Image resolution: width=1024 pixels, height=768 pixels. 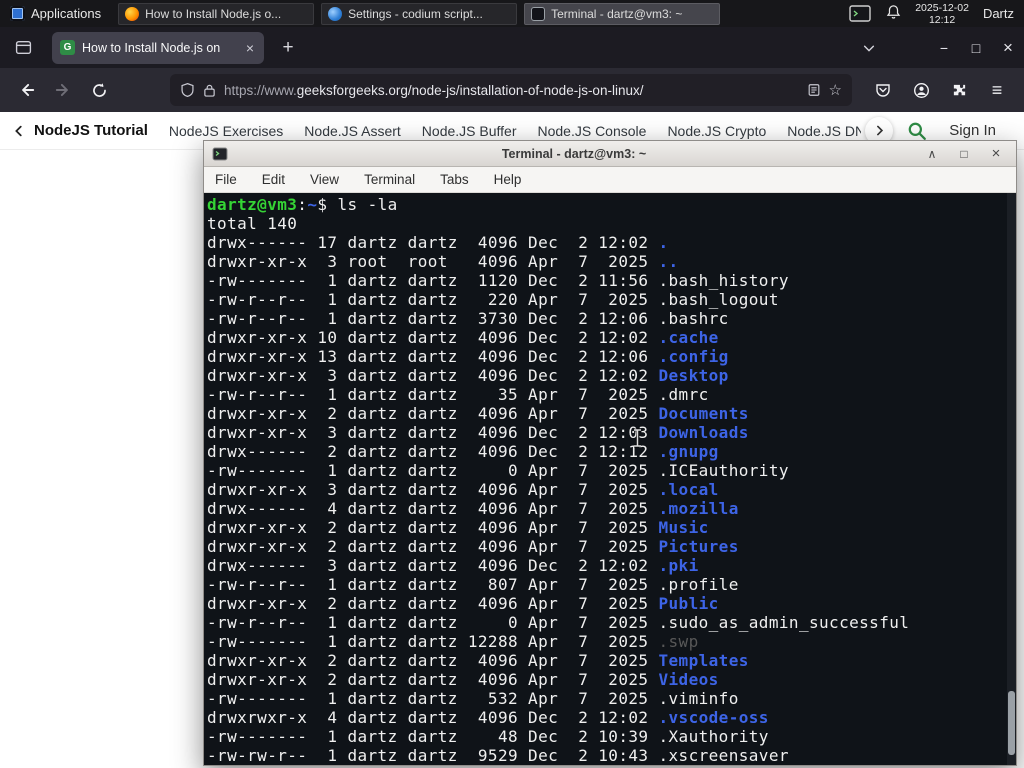 I want to click on terminal-maximize-button: □, so click(x=964, y=154).